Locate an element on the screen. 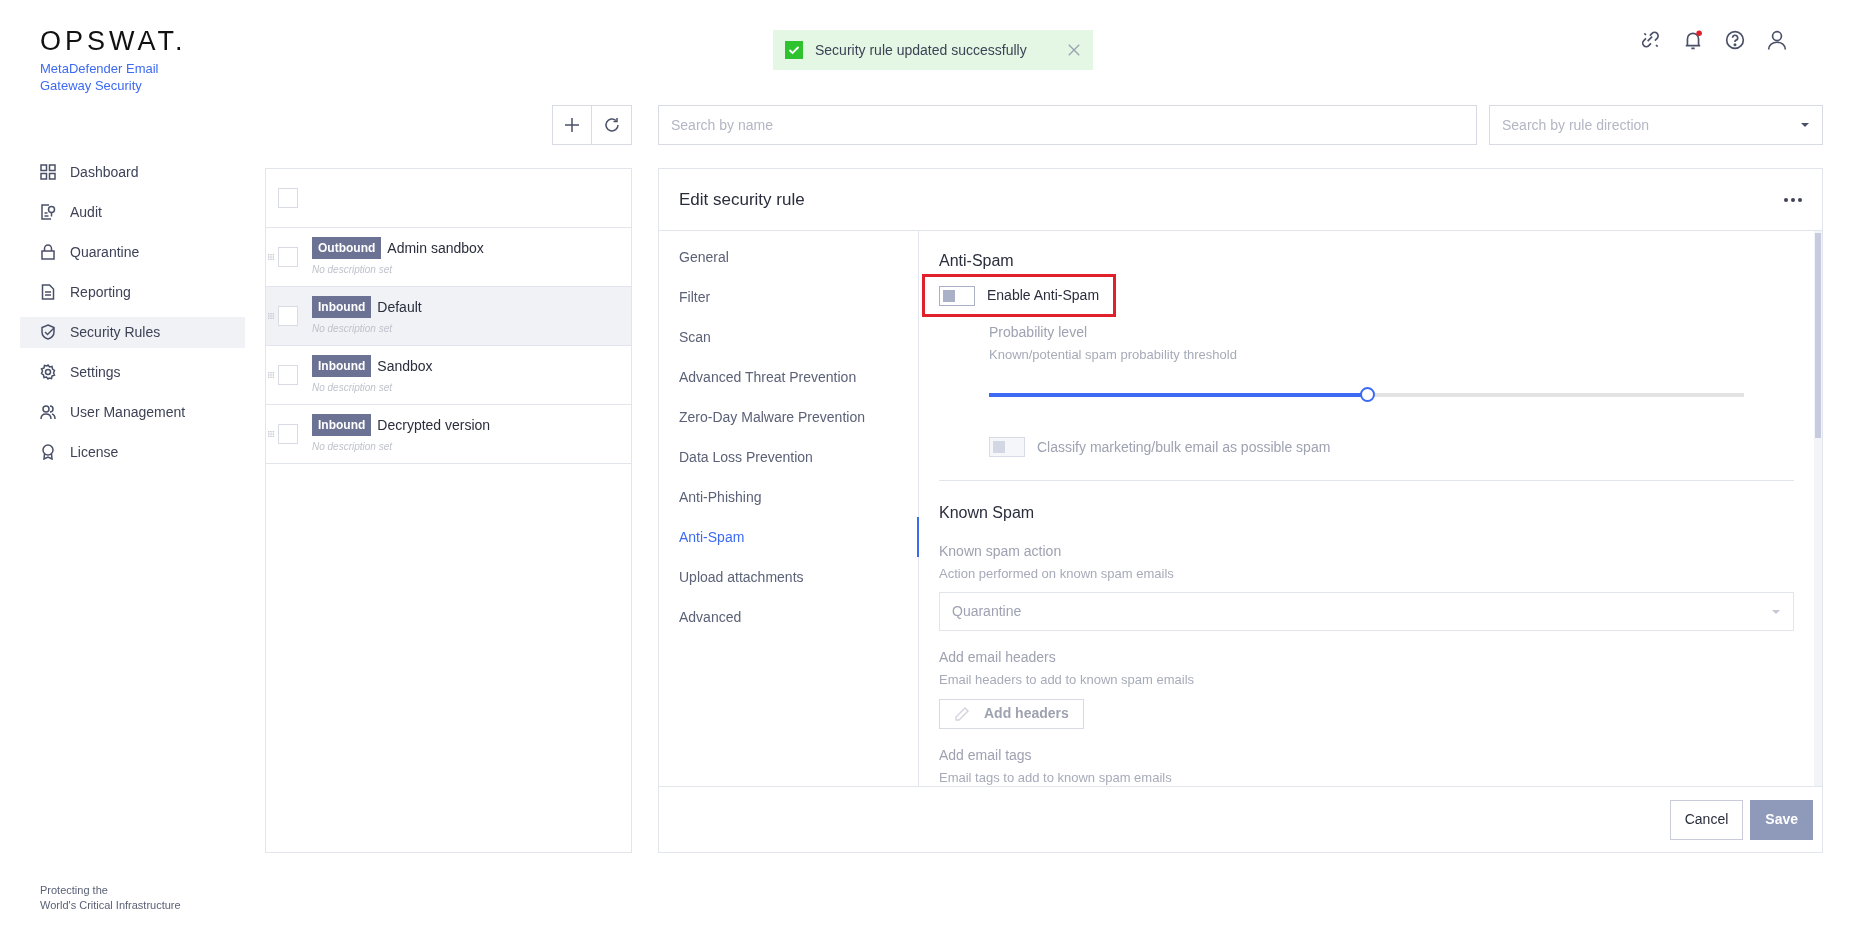  users-icon is located at coordinates (48, 412).